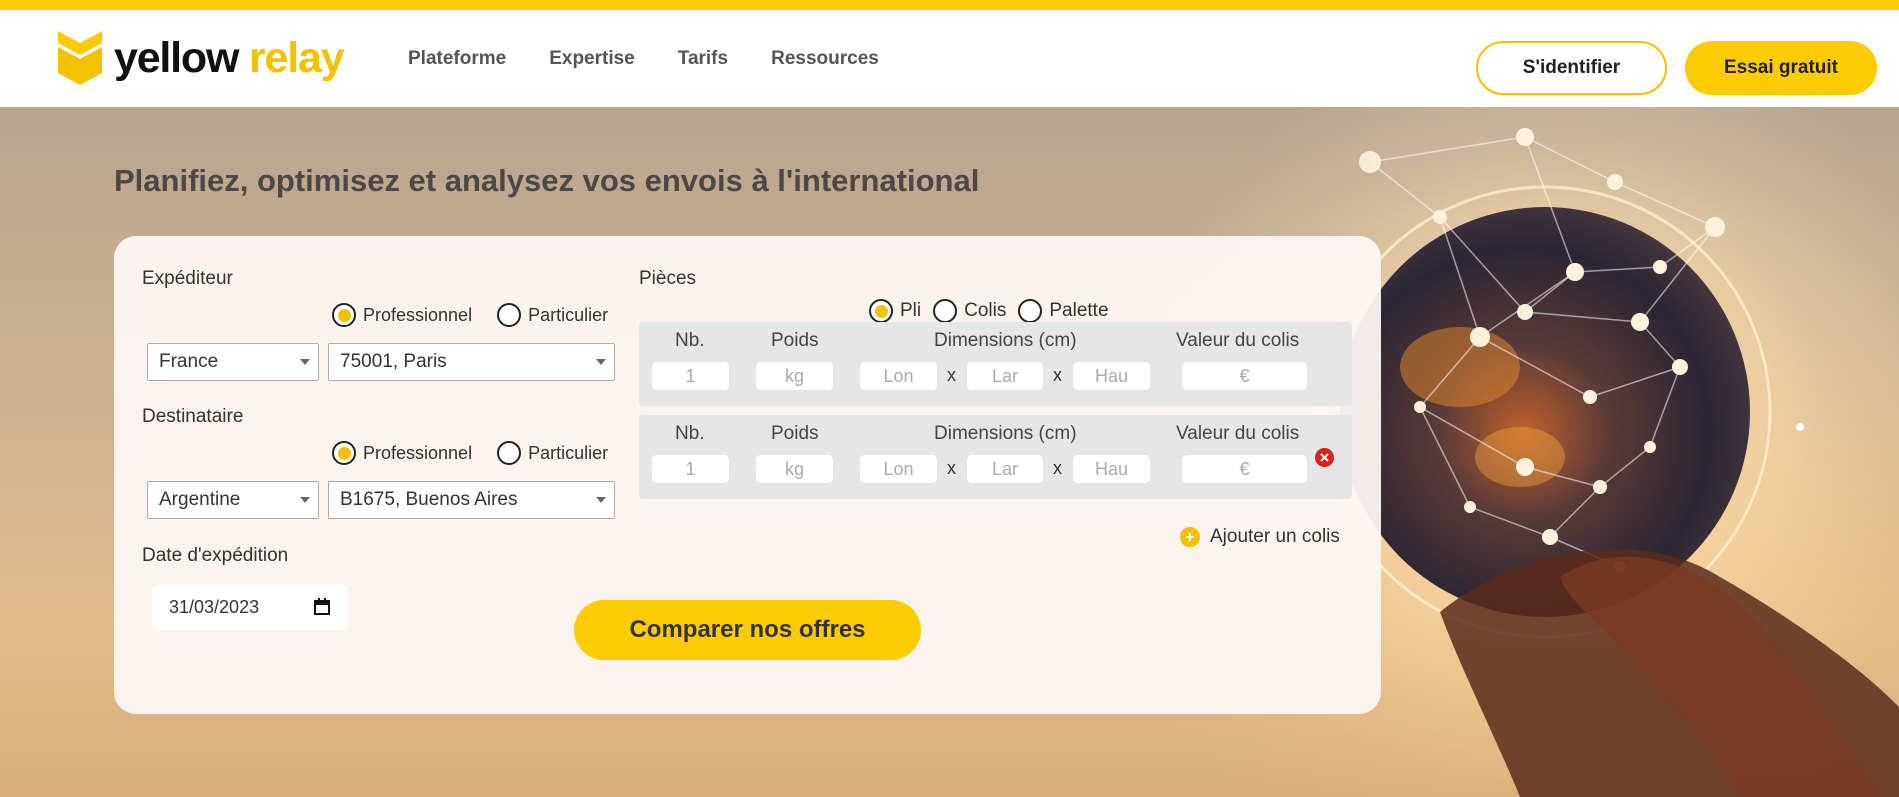  What do you see at coordinates (176, 57) in the screenshot?
I see `brand-word-yellow: yellow` at bounding box center [176, 57].